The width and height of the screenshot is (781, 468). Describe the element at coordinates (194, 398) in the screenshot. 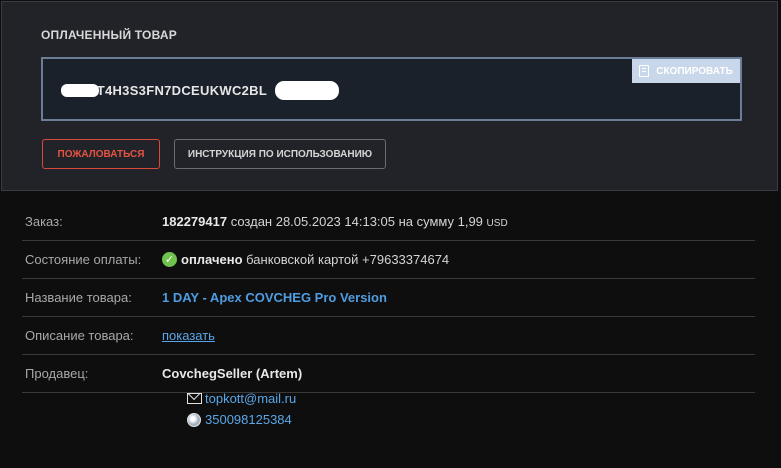

I see `mail-icon` at that location.